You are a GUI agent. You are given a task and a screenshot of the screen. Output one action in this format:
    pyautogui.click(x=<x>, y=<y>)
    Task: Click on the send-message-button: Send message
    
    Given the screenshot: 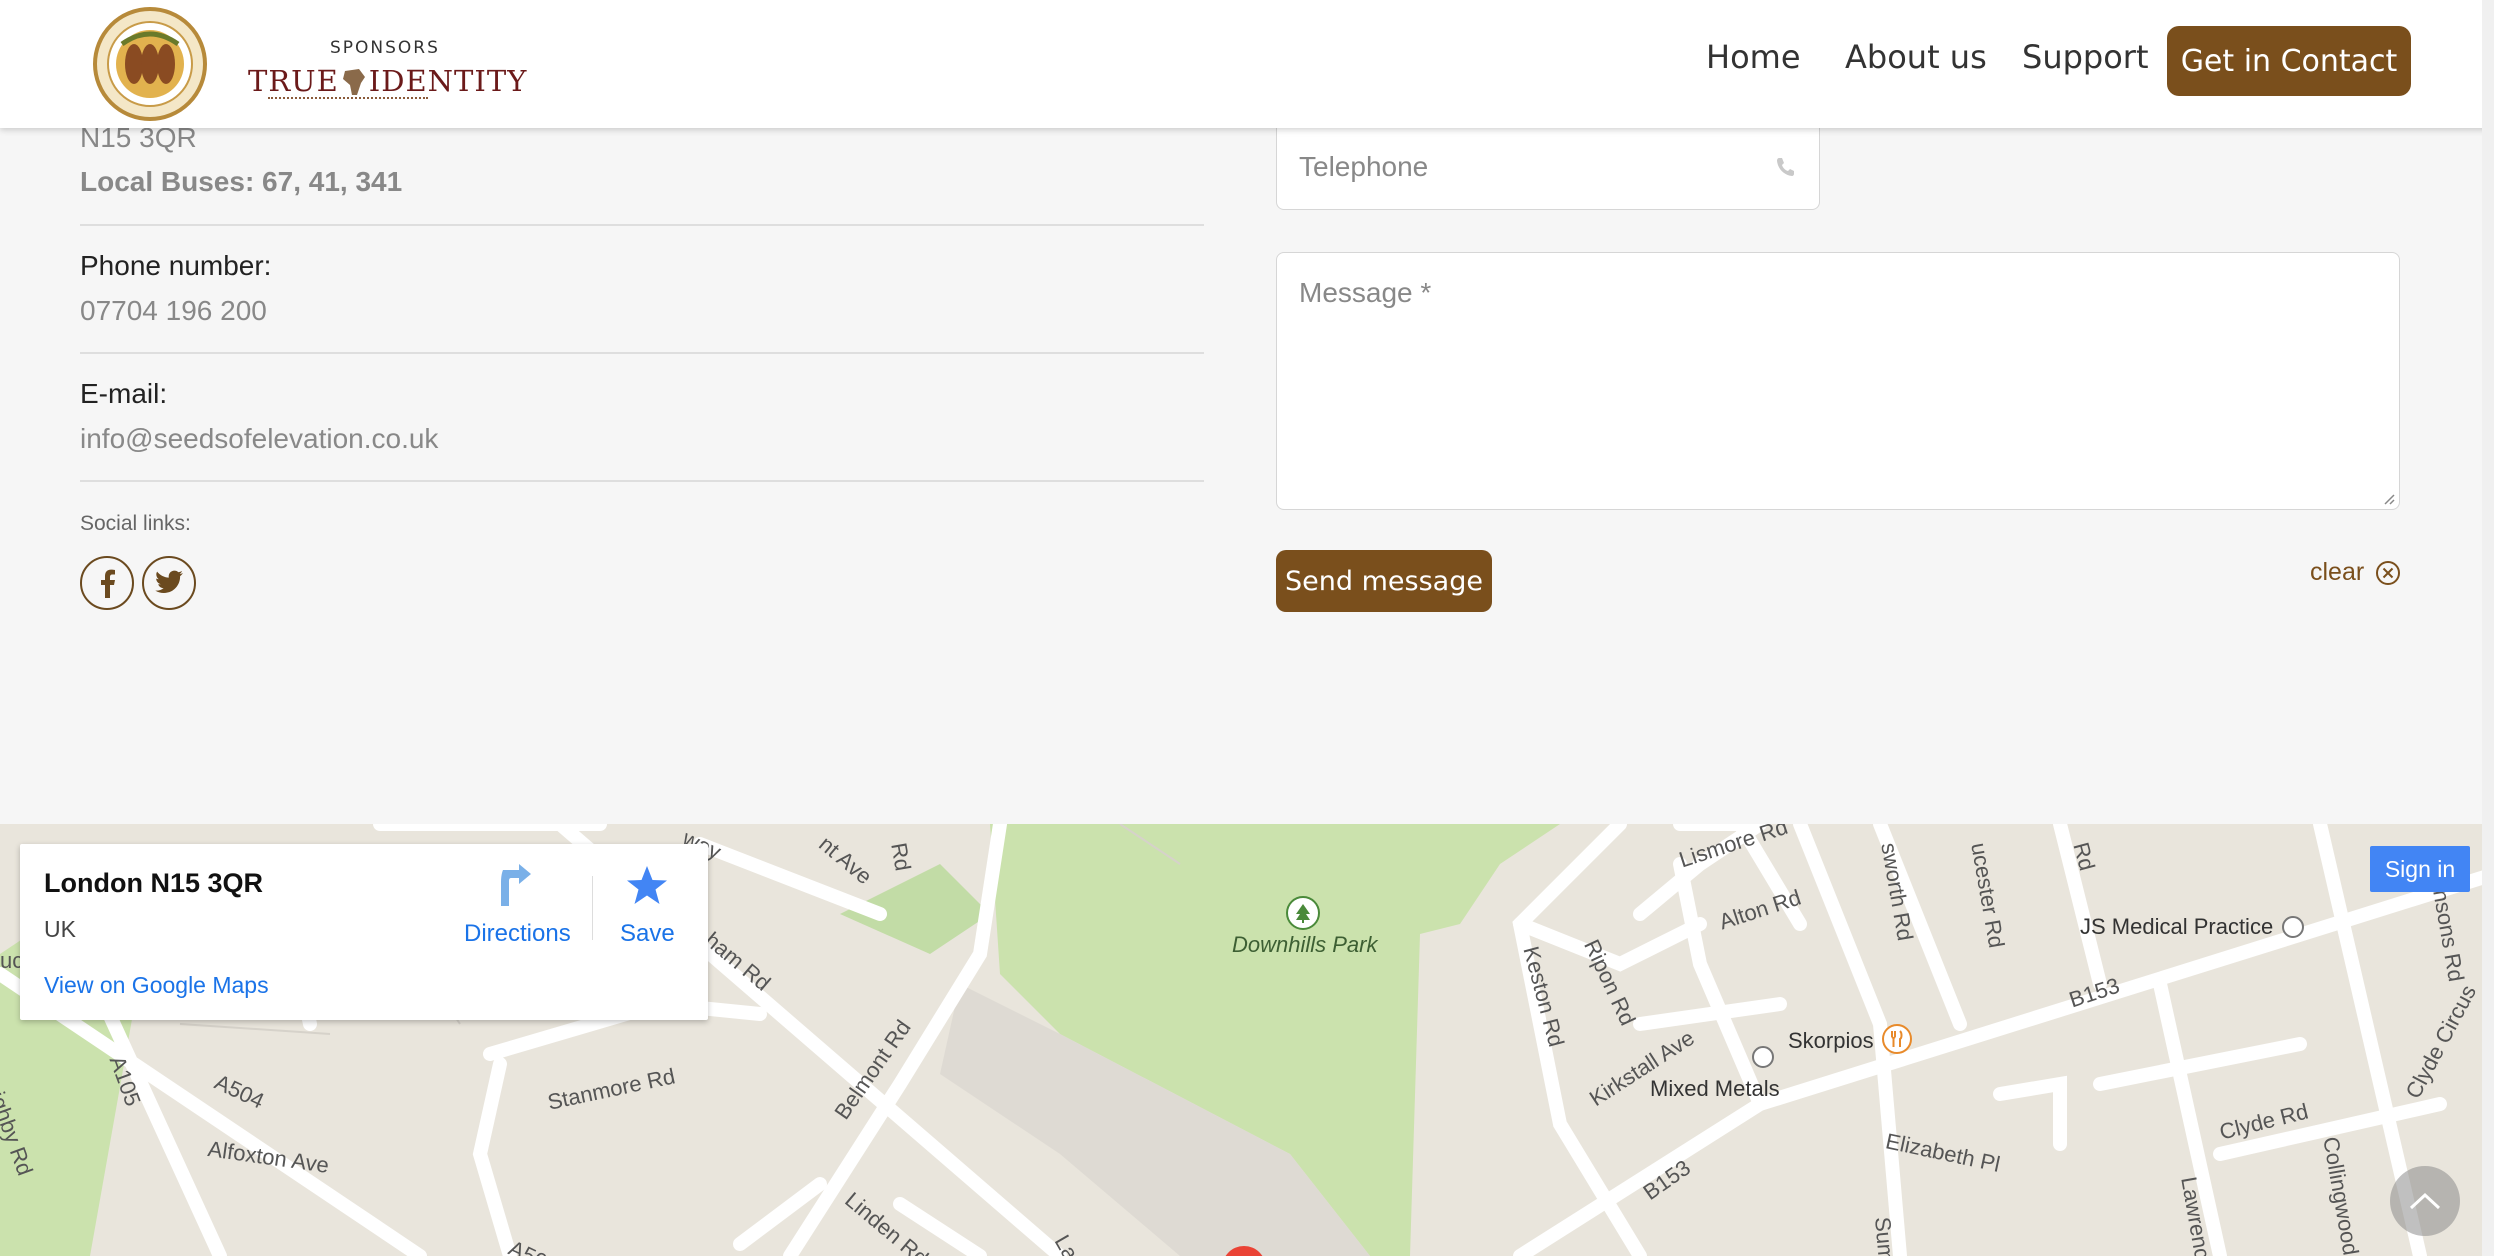 What is the action you would take?
    pyautogui.click(x=1384, y=581)
    